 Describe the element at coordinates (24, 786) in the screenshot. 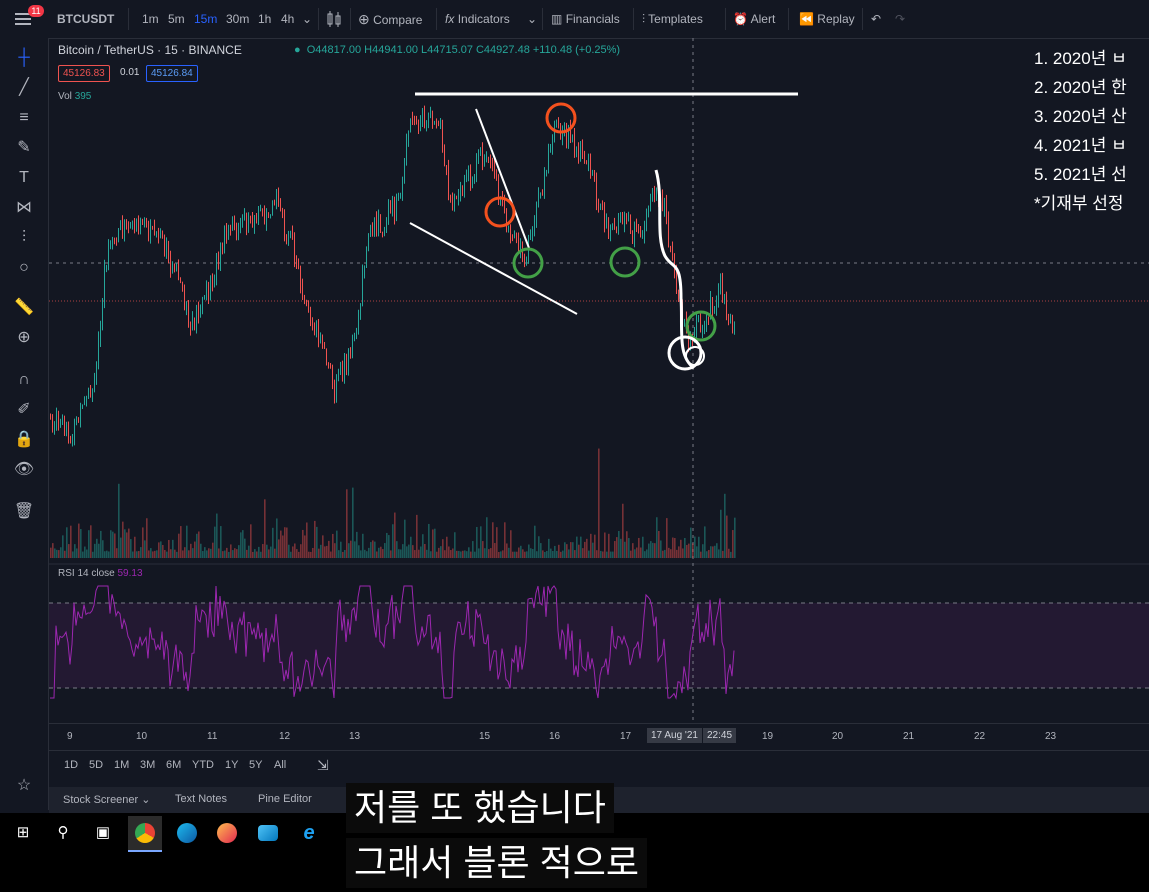

I see `star-icon: ☆` at that location.